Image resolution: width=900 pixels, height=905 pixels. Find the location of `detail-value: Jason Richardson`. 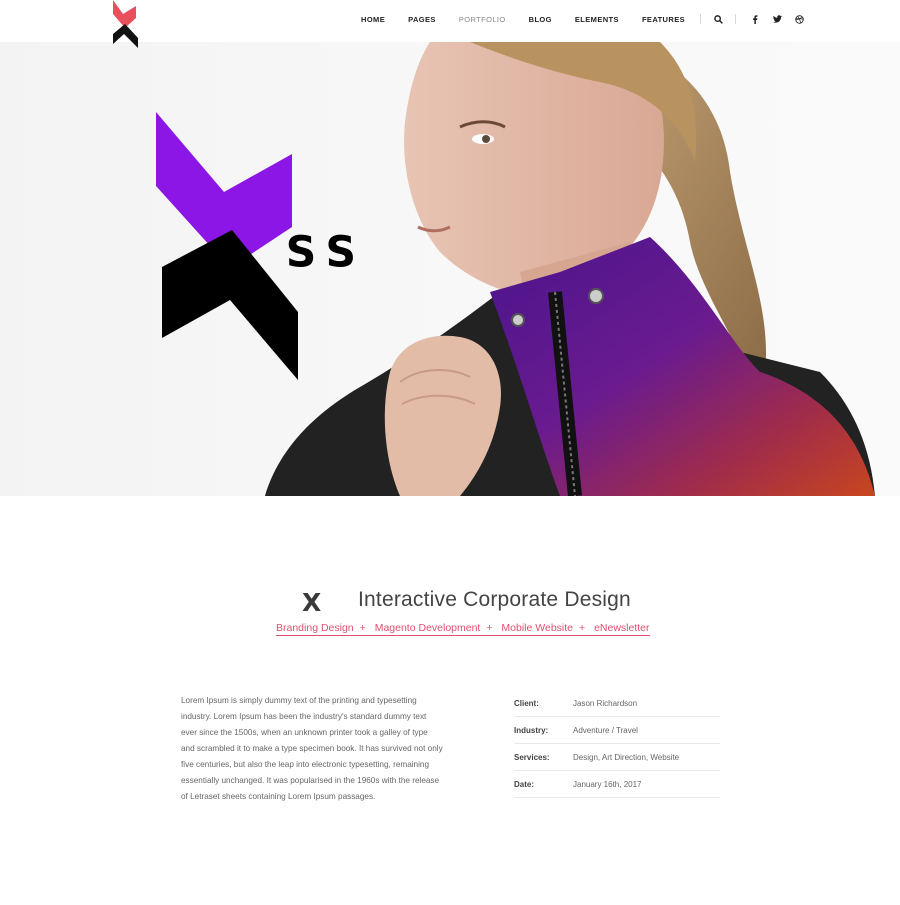

detail-value: Jason Richardson is located at coordinates (605, 703).